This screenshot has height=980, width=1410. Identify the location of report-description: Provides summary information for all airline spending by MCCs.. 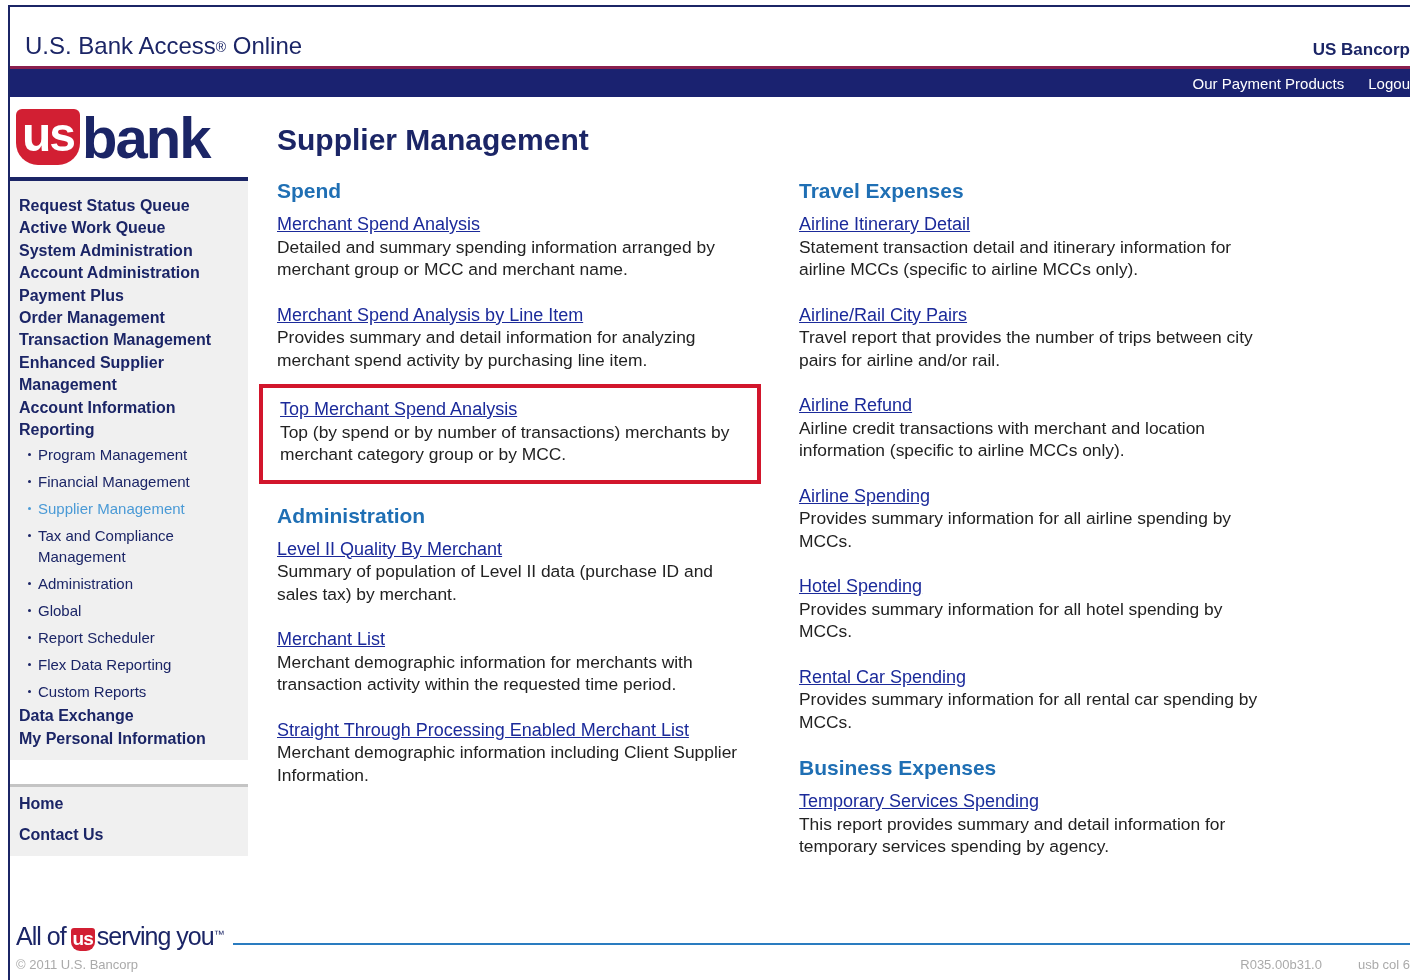
(1016, 529).